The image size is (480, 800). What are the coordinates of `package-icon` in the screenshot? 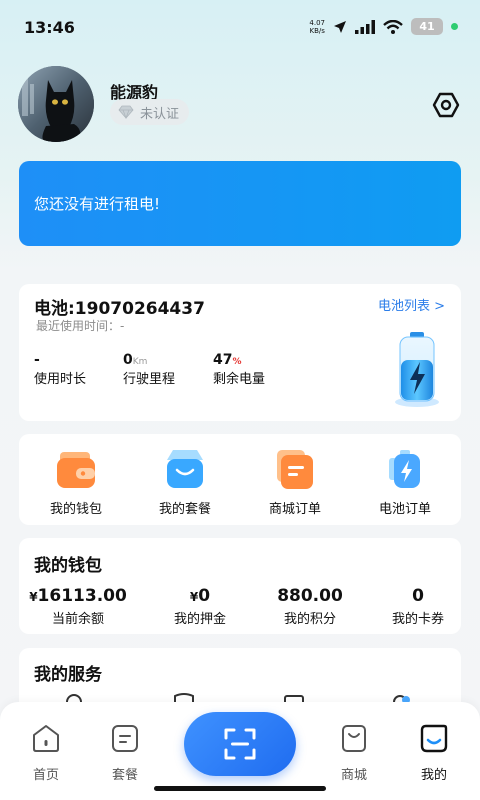 It's located at (125, 738).